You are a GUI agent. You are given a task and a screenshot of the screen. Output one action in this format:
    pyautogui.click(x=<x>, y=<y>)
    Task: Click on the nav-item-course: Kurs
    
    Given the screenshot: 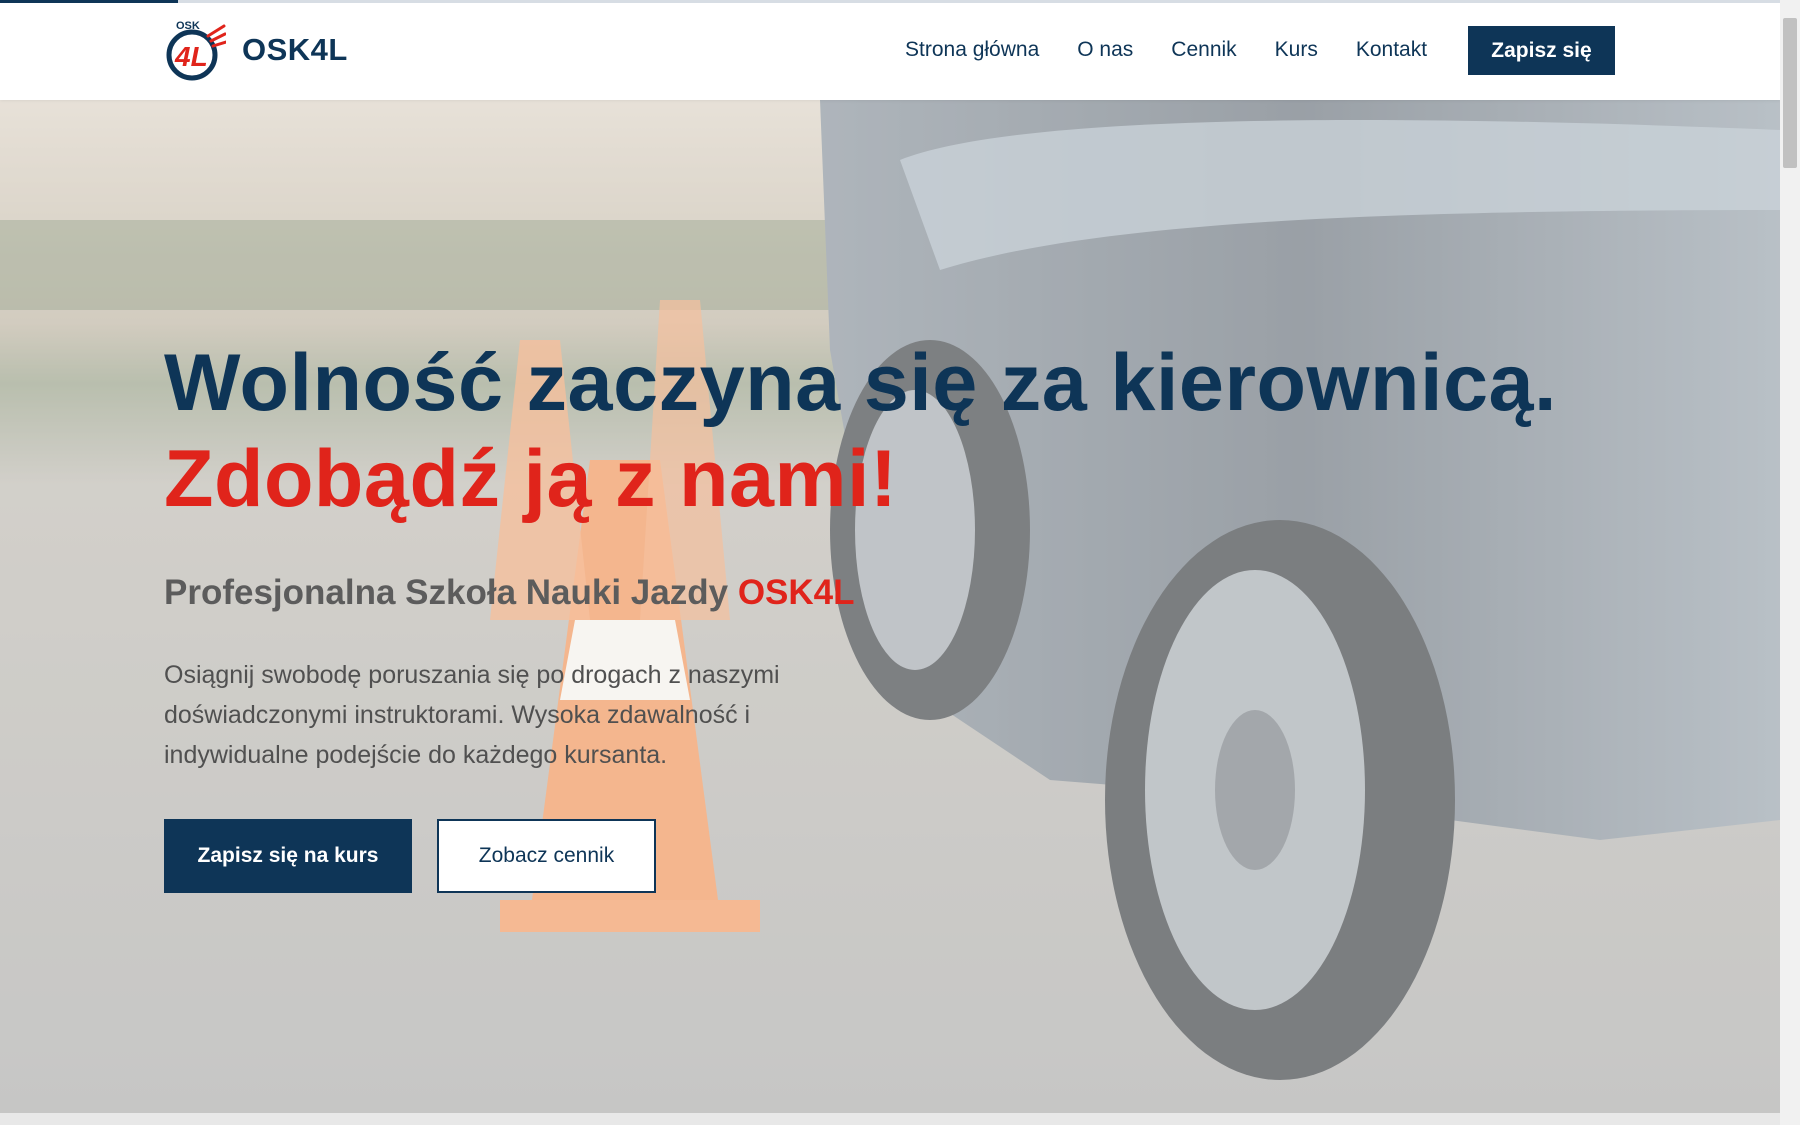 What is the action you would take?
    pyautogui.click(x=1296, y=50)
    